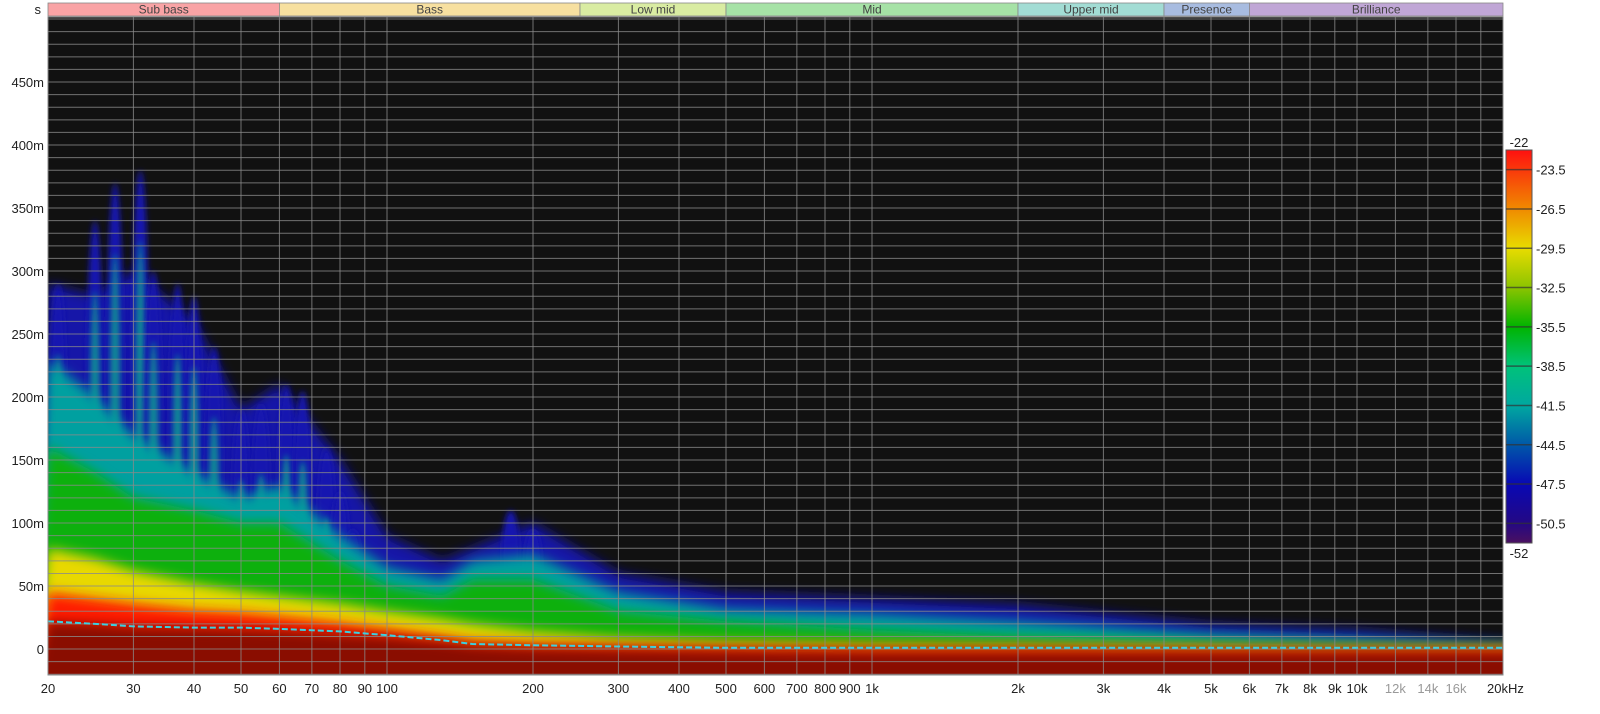 Image resolution: width=1600 pixels, height=714 pixels. Describe the element at coordinates (765, 688) in the screenshot. I see `x-tick-label: 600` at that location.